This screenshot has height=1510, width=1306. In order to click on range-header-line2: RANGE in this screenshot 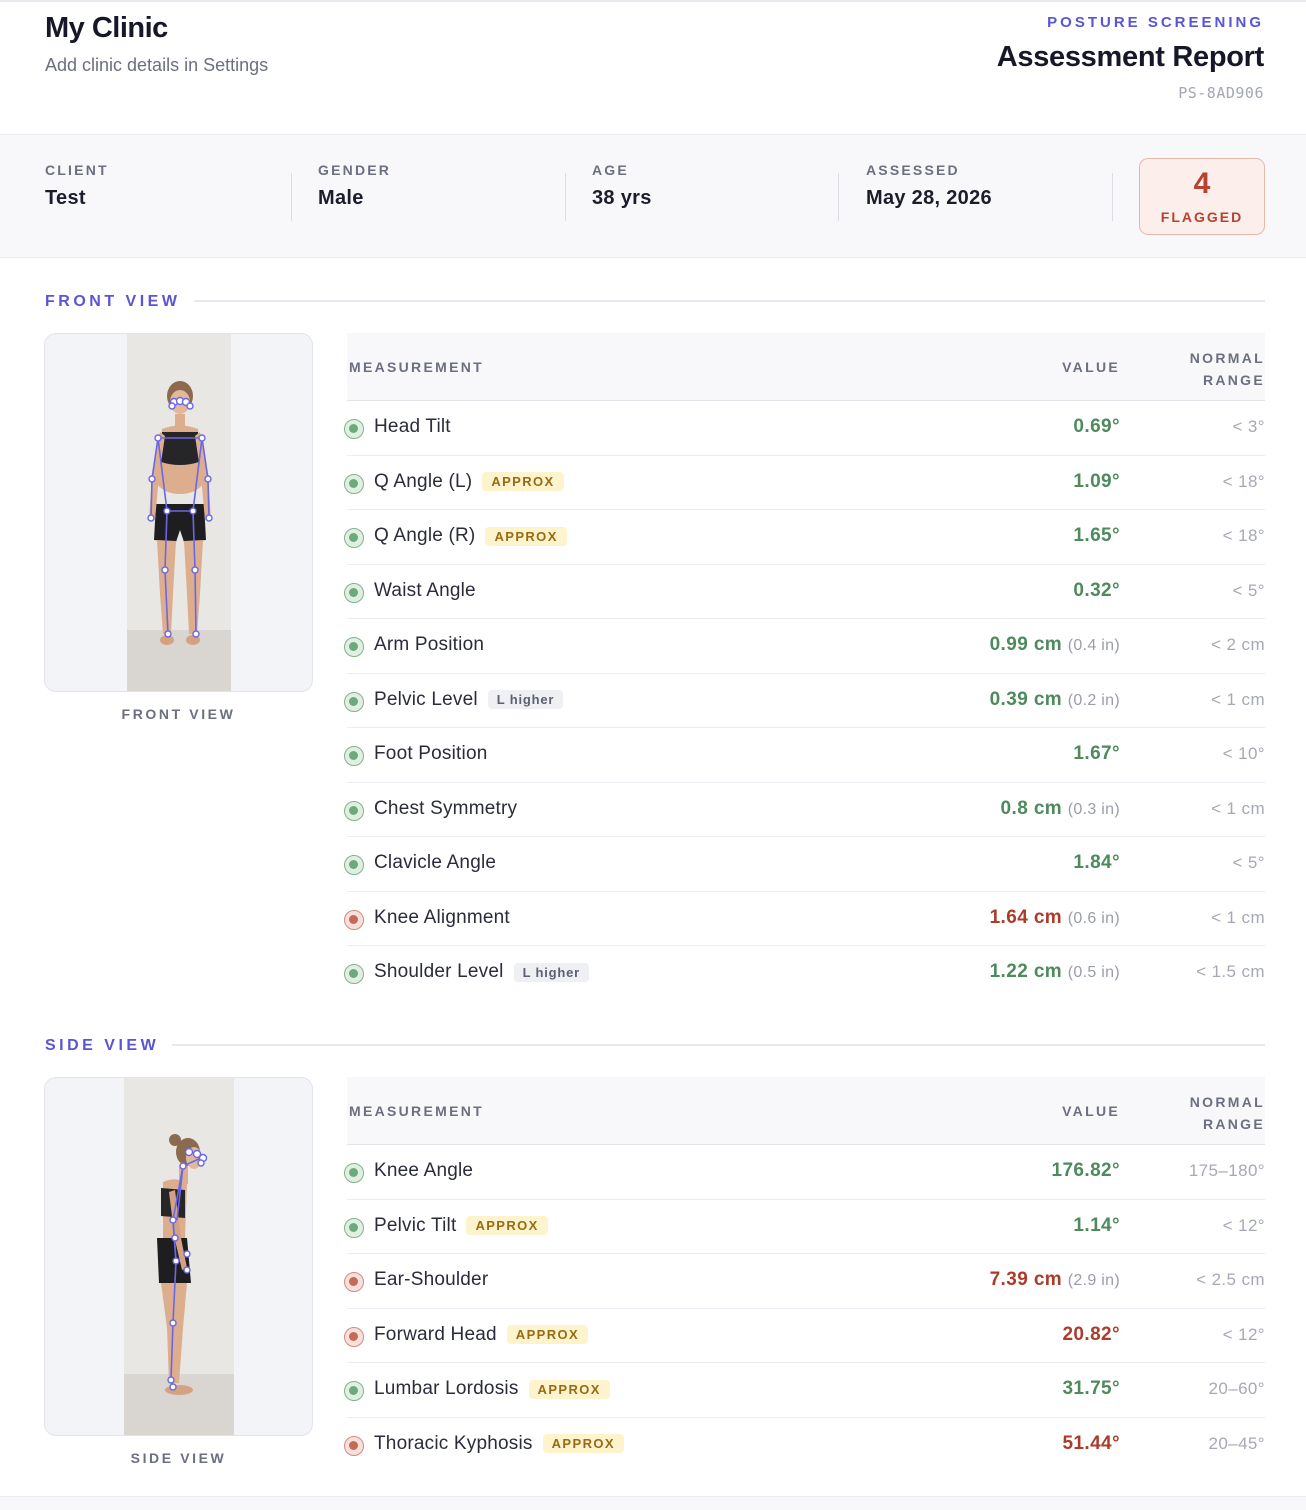, I will do `click(1233, 380)`.